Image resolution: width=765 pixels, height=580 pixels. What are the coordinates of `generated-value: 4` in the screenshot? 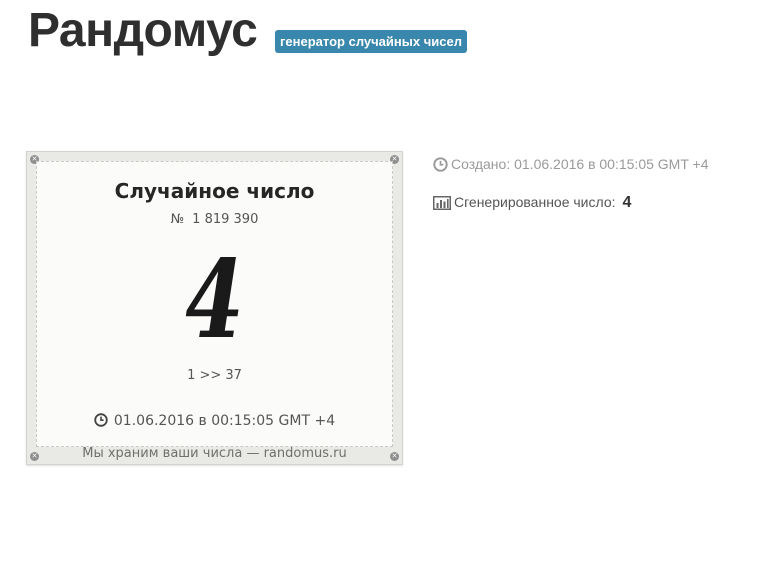 It's located at (627, 202).